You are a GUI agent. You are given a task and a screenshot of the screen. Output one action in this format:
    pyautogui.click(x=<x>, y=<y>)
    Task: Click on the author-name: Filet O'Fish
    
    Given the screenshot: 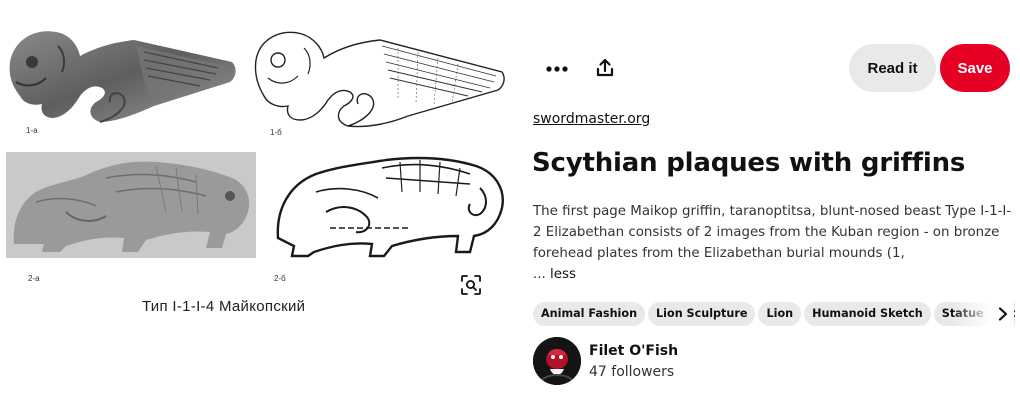 What is the action you would take?
    pyautogui.click(x=633, y=351)
    